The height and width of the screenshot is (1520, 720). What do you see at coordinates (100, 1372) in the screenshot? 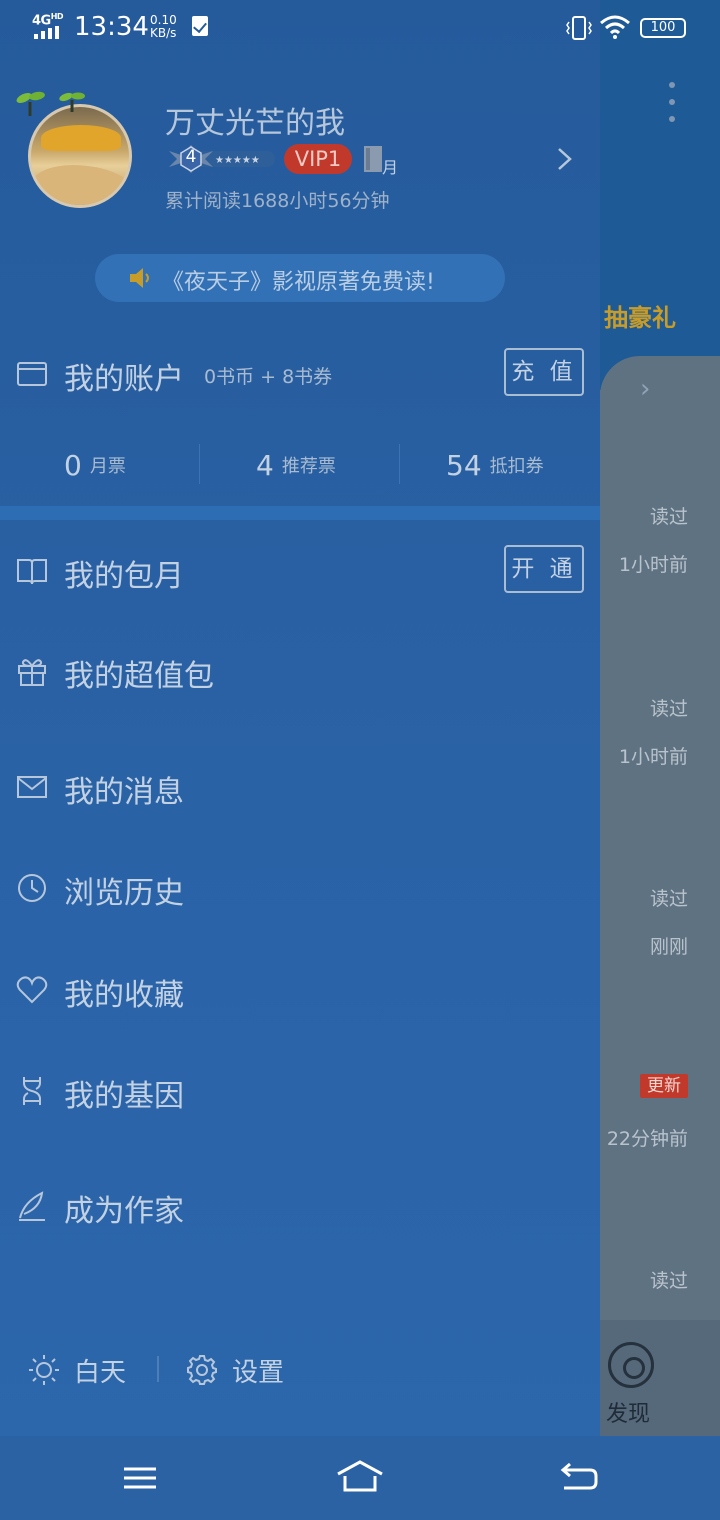
I see `daytime-label: 白天` at bounding box center [100, 1372].